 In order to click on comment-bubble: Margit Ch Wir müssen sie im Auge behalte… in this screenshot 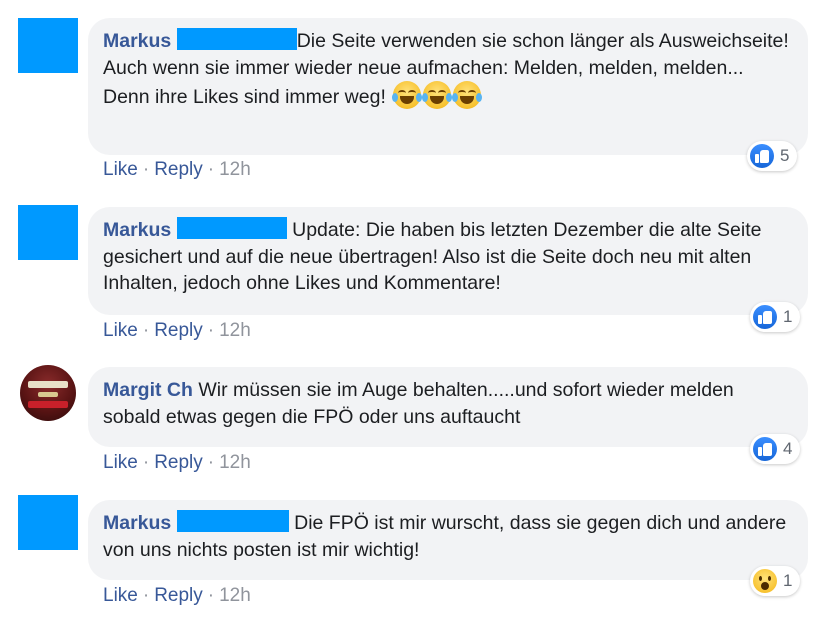, I will do `click(448, 407)`.